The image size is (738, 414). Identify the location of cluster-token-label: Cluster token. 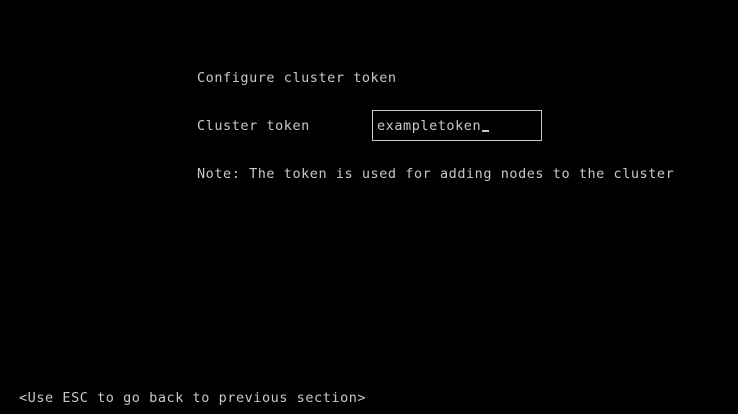
(253, 126).